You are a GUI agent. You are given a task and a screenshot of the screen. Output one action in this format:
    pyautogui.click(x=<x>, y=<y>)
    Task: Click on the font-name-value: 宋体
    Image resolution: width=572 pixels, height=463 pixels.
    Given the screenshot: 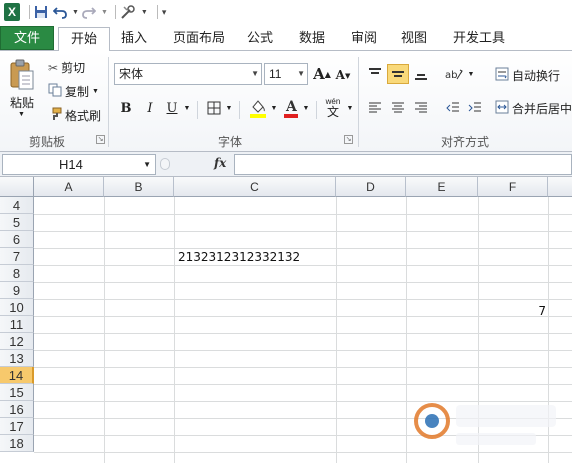 What is the action you would take?
    pyautogui.click(x=131, y=74)
    